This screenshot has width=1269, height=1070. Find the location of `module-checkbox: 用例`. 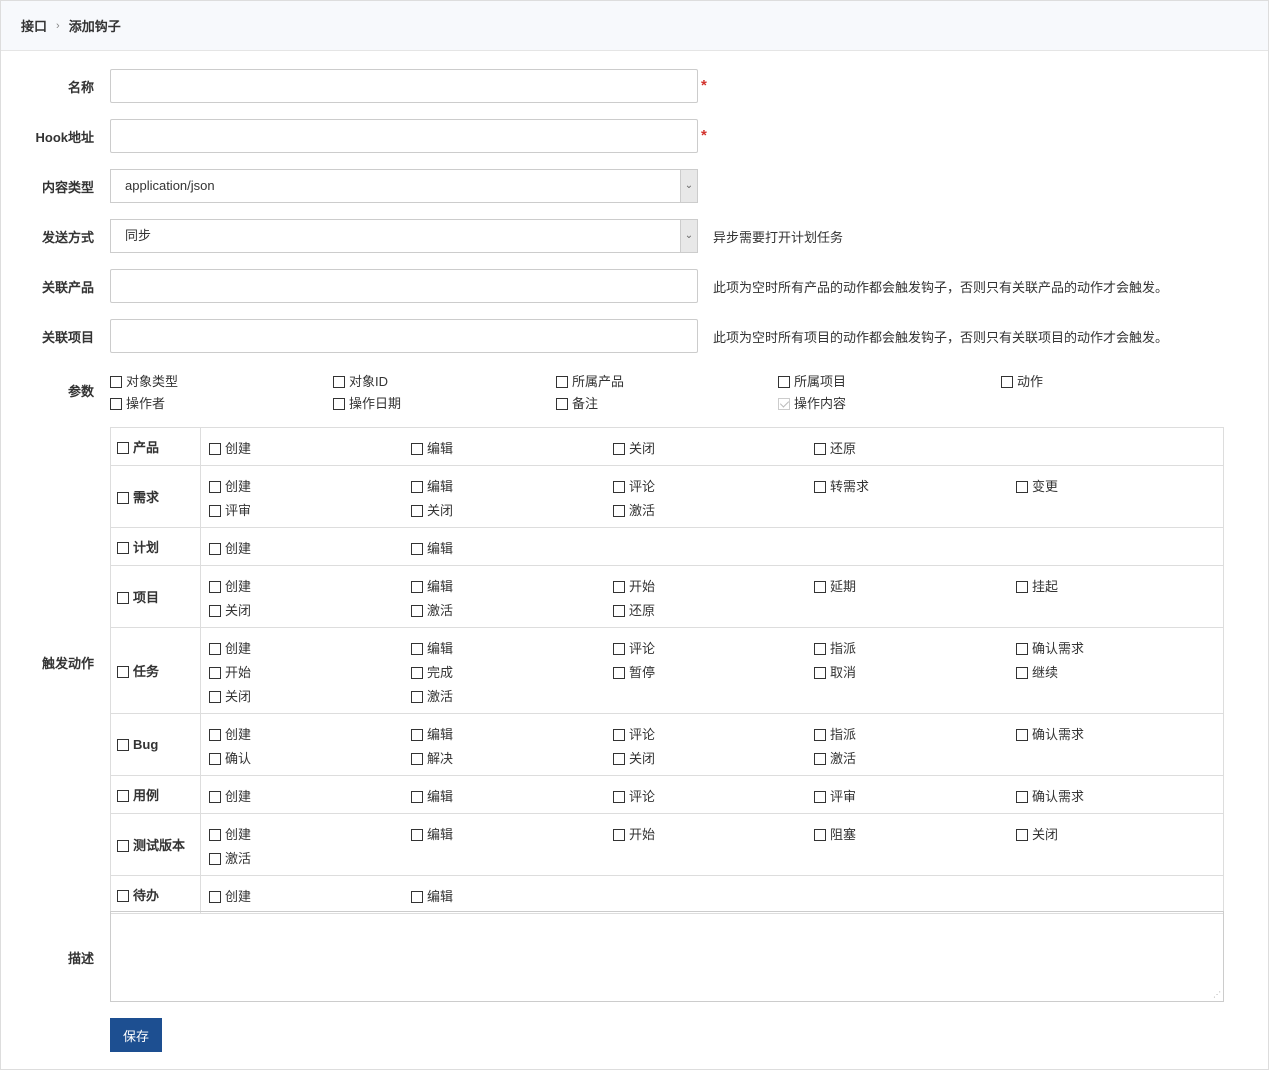

module-checkbox: 用例 is located at coordinates (138, 795).